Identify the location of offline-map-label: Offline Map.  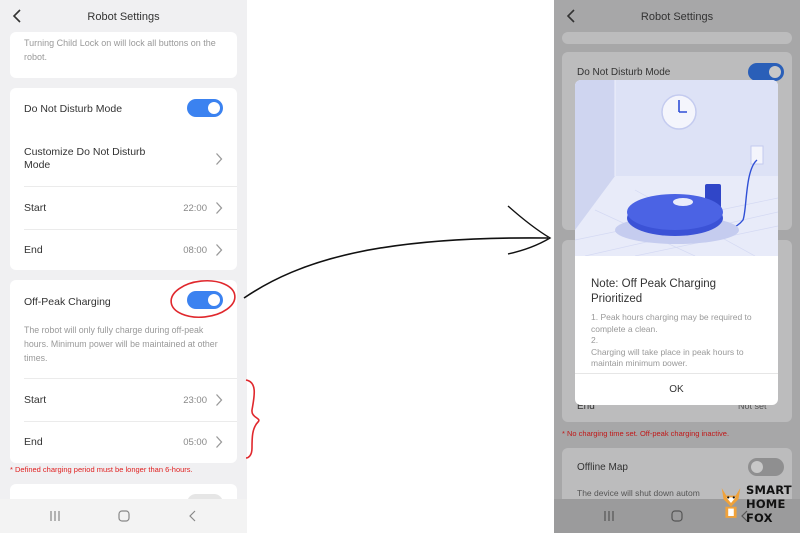
(602, 467).